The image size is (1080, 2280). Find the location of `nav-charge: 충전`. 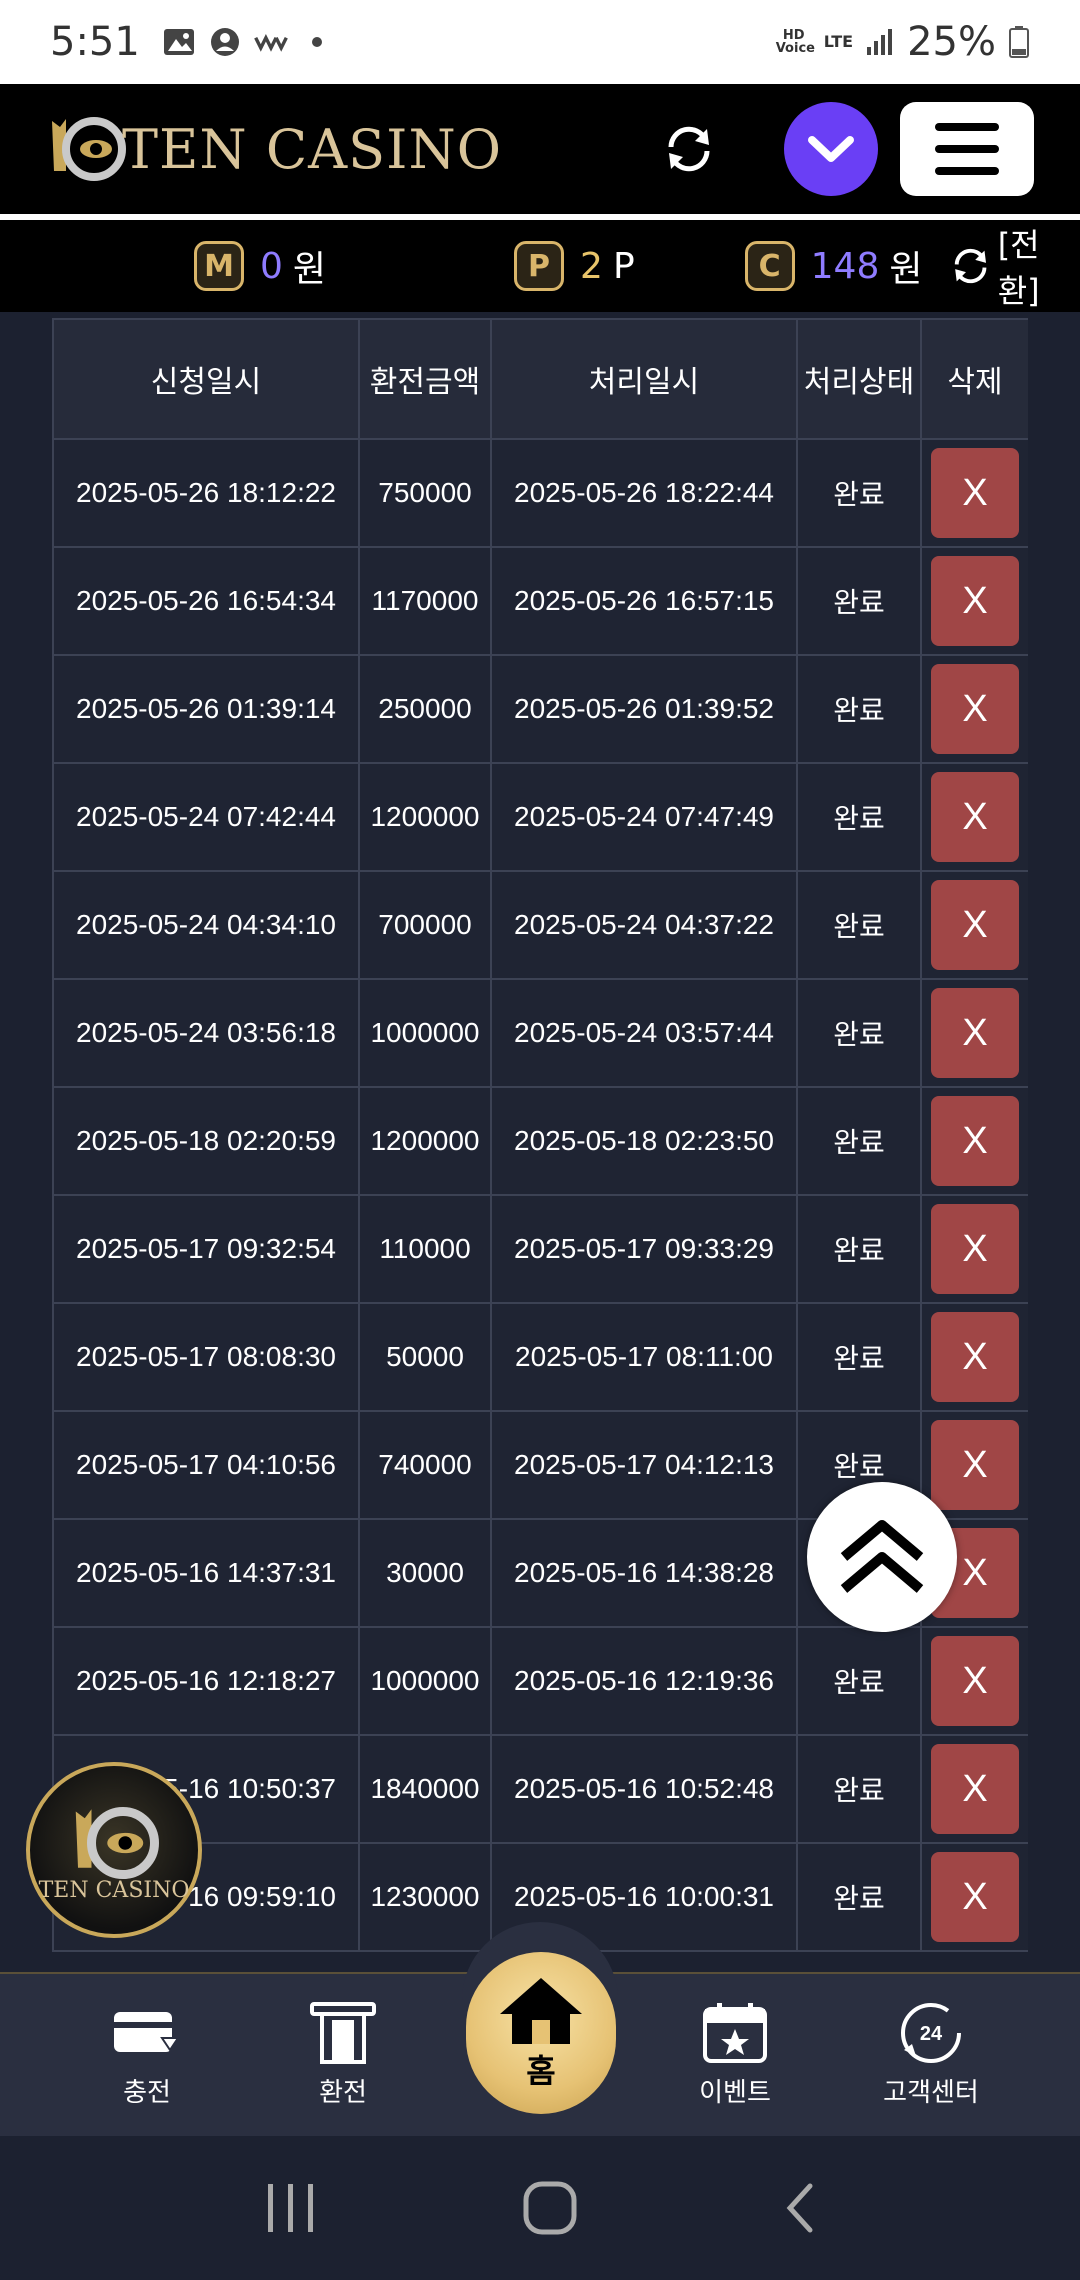

nav-charge: 충전 is located at coordinates (147, 2054).